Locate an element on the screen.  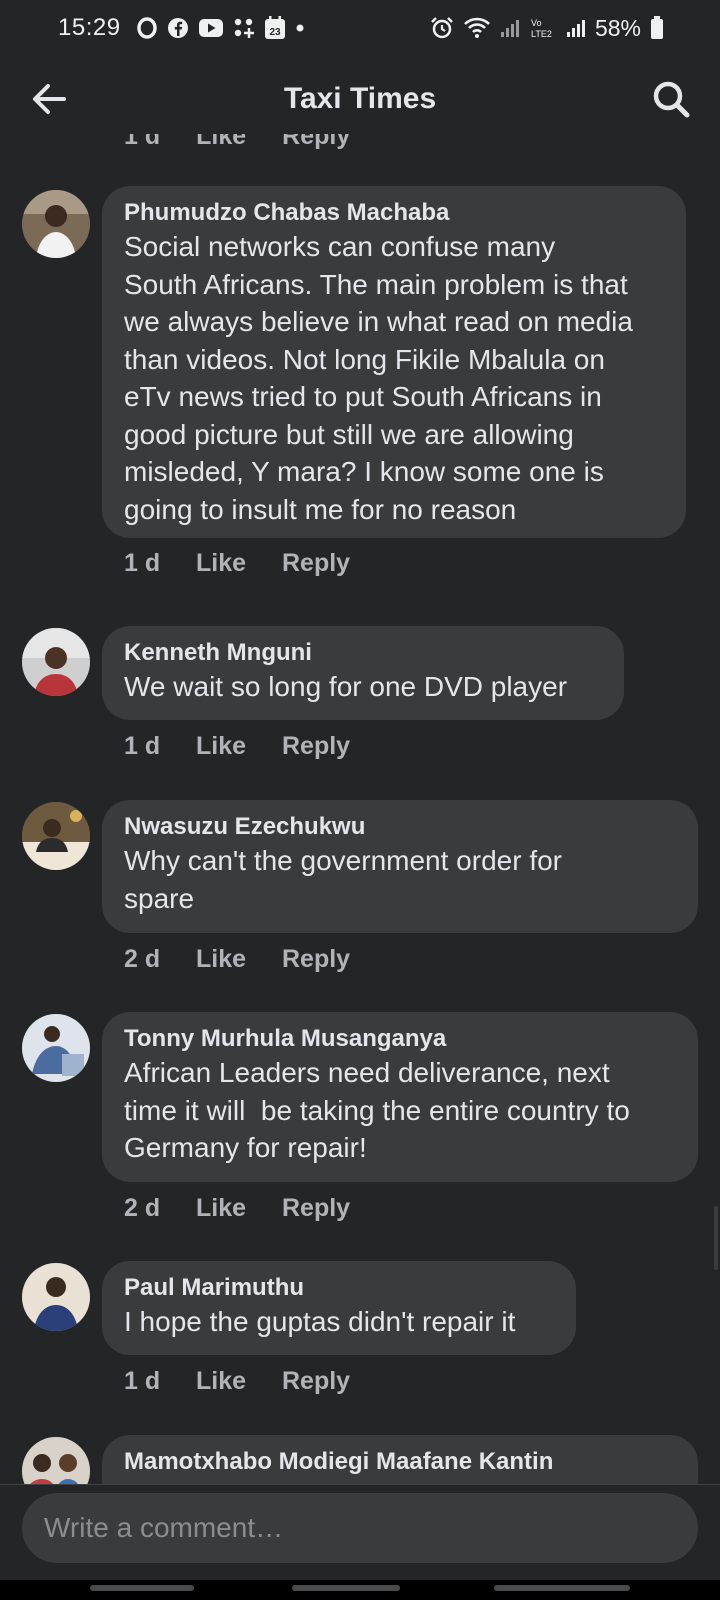
calendar-day: 23 is located at coordinates (275, 32).